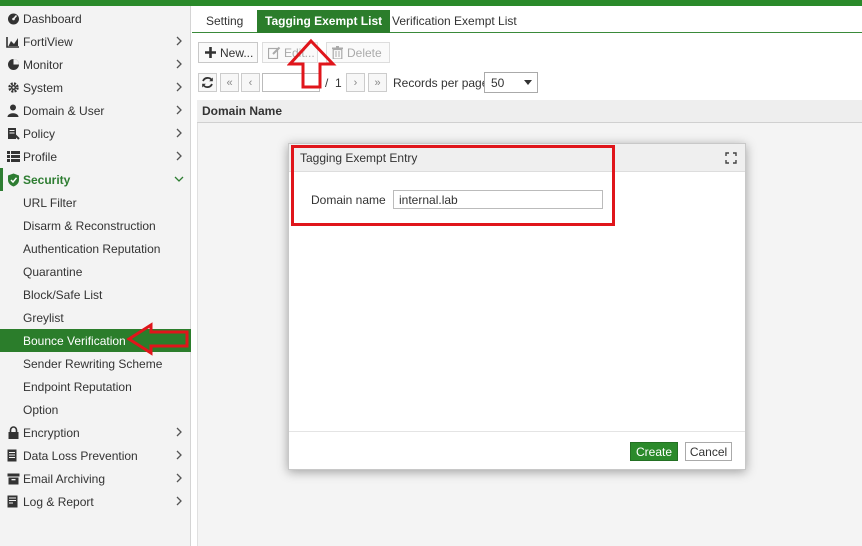 The width and height of the screenshot is (862, 546). I want to click on list-icon, so click(13, 157).